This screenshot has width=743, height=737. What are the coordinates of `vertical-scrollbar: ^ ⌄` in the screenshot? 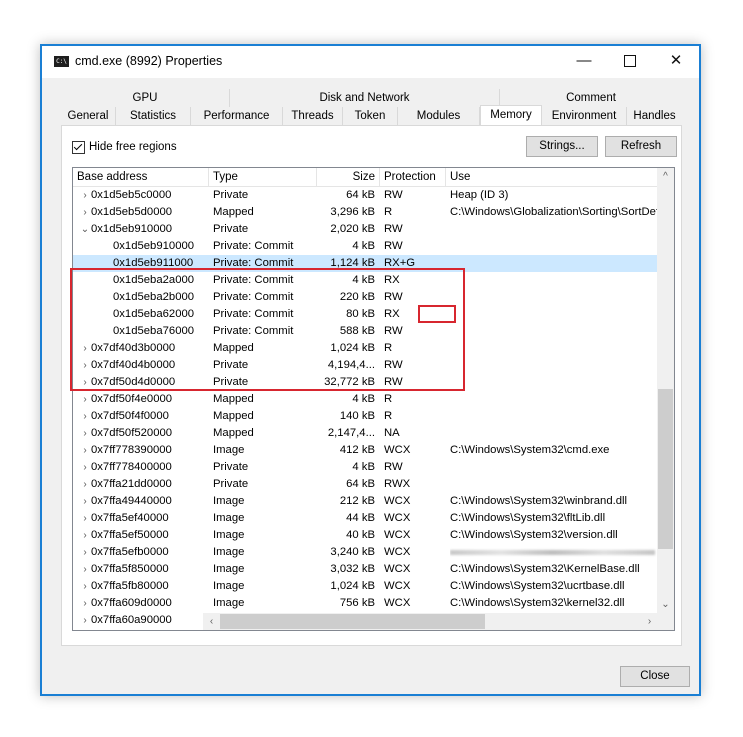 It's located at (665, 390).